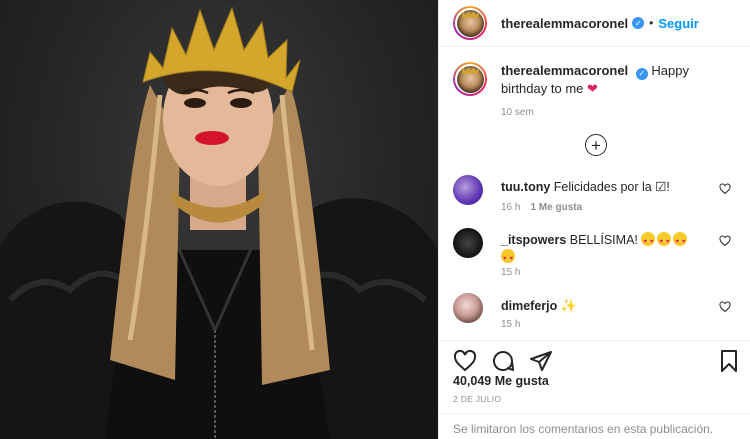 The height and width of the screenshot is (439, 750). Describe the element at coordinates (529, 306) in the screenshot. I see `comment-username: dimeferjo` at that location.